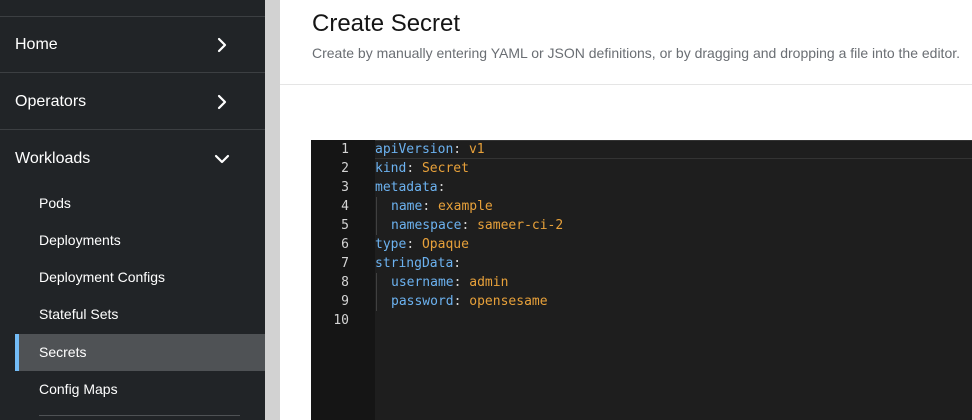  I want to click on sidebar-item-label: Config Maps, so click(78, 389).